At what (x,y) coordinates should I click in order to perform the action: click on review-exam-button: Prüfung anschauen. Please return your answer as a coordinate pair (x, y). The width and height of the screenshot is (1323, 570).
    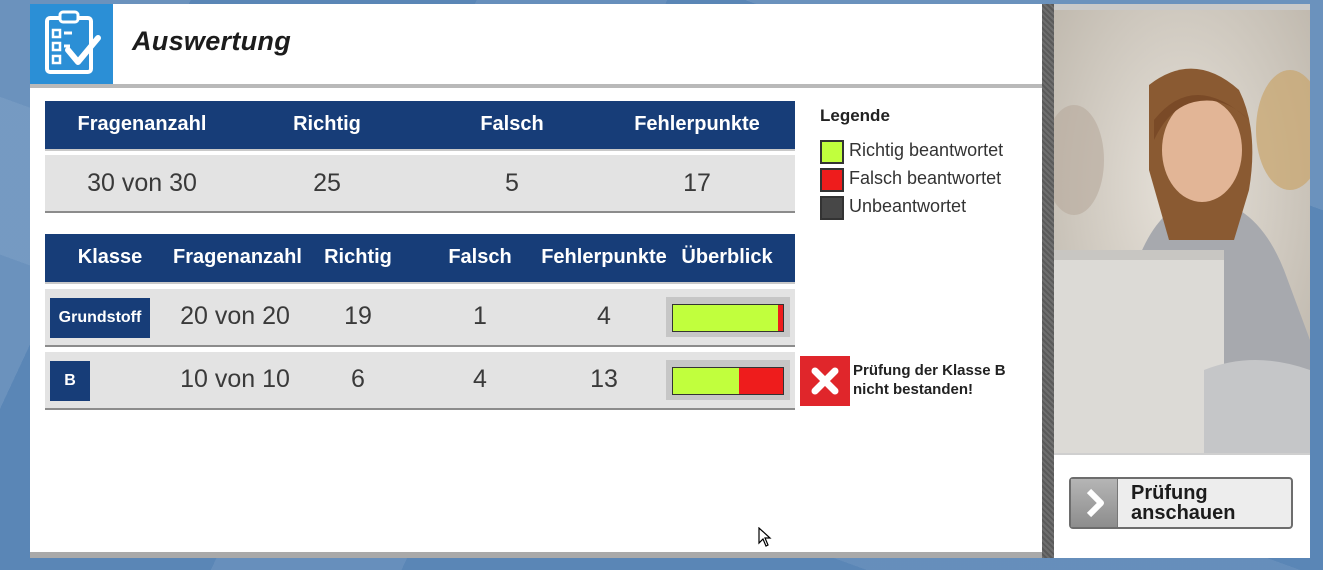
    Looking at the image, I should click on (1181, 503).